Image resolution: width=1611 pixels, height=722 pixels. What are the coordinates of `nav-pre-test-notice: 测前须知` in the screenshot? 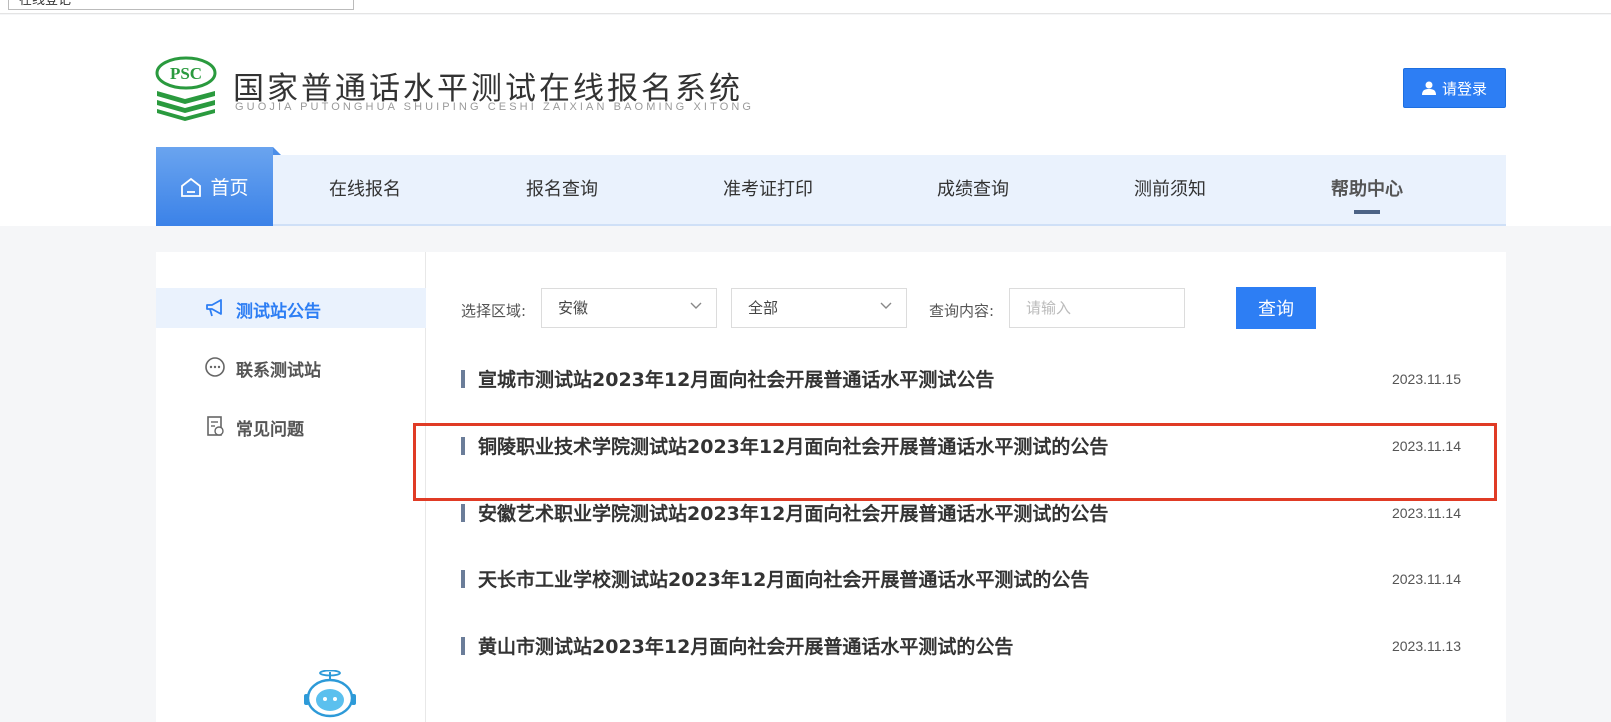 It's located at (1170, 189).